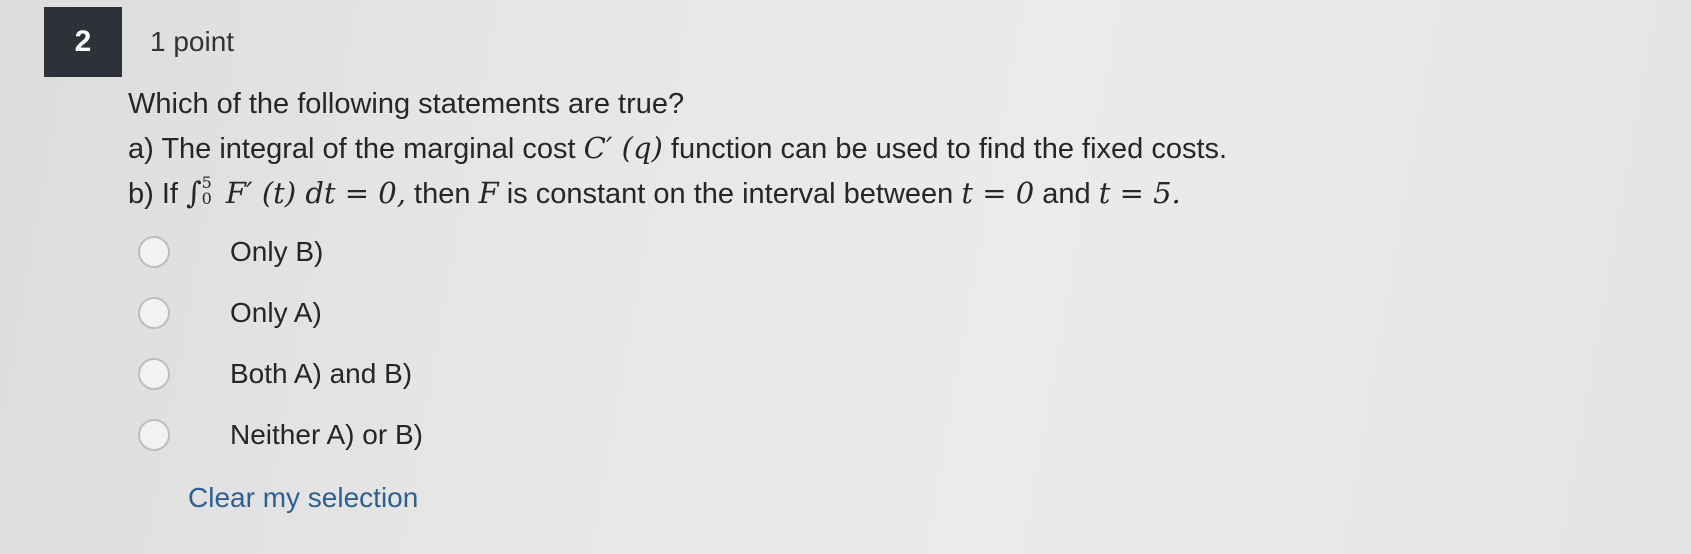 Image resolution: width=1691 pixels, height=554 pixels. Describe the element at coordinates (998, 193) in the screenshot. I see `statement-b-cond1: t = 0` at that location.